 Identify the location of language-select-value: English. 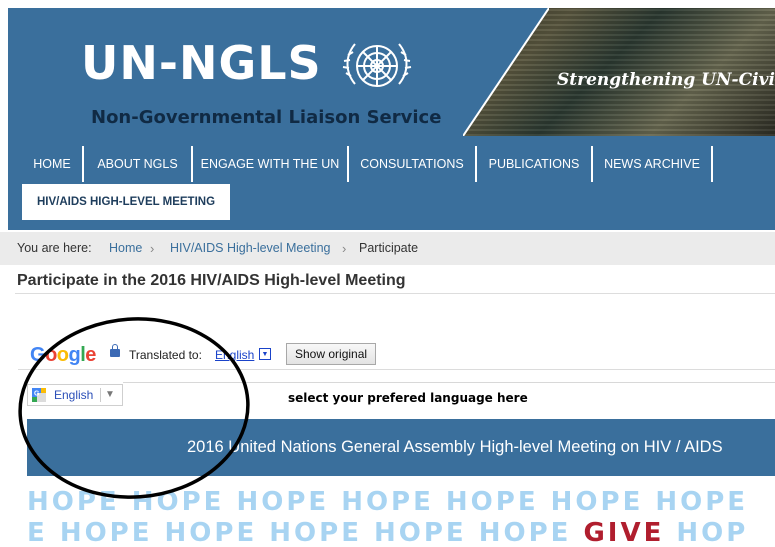
(74, 395).